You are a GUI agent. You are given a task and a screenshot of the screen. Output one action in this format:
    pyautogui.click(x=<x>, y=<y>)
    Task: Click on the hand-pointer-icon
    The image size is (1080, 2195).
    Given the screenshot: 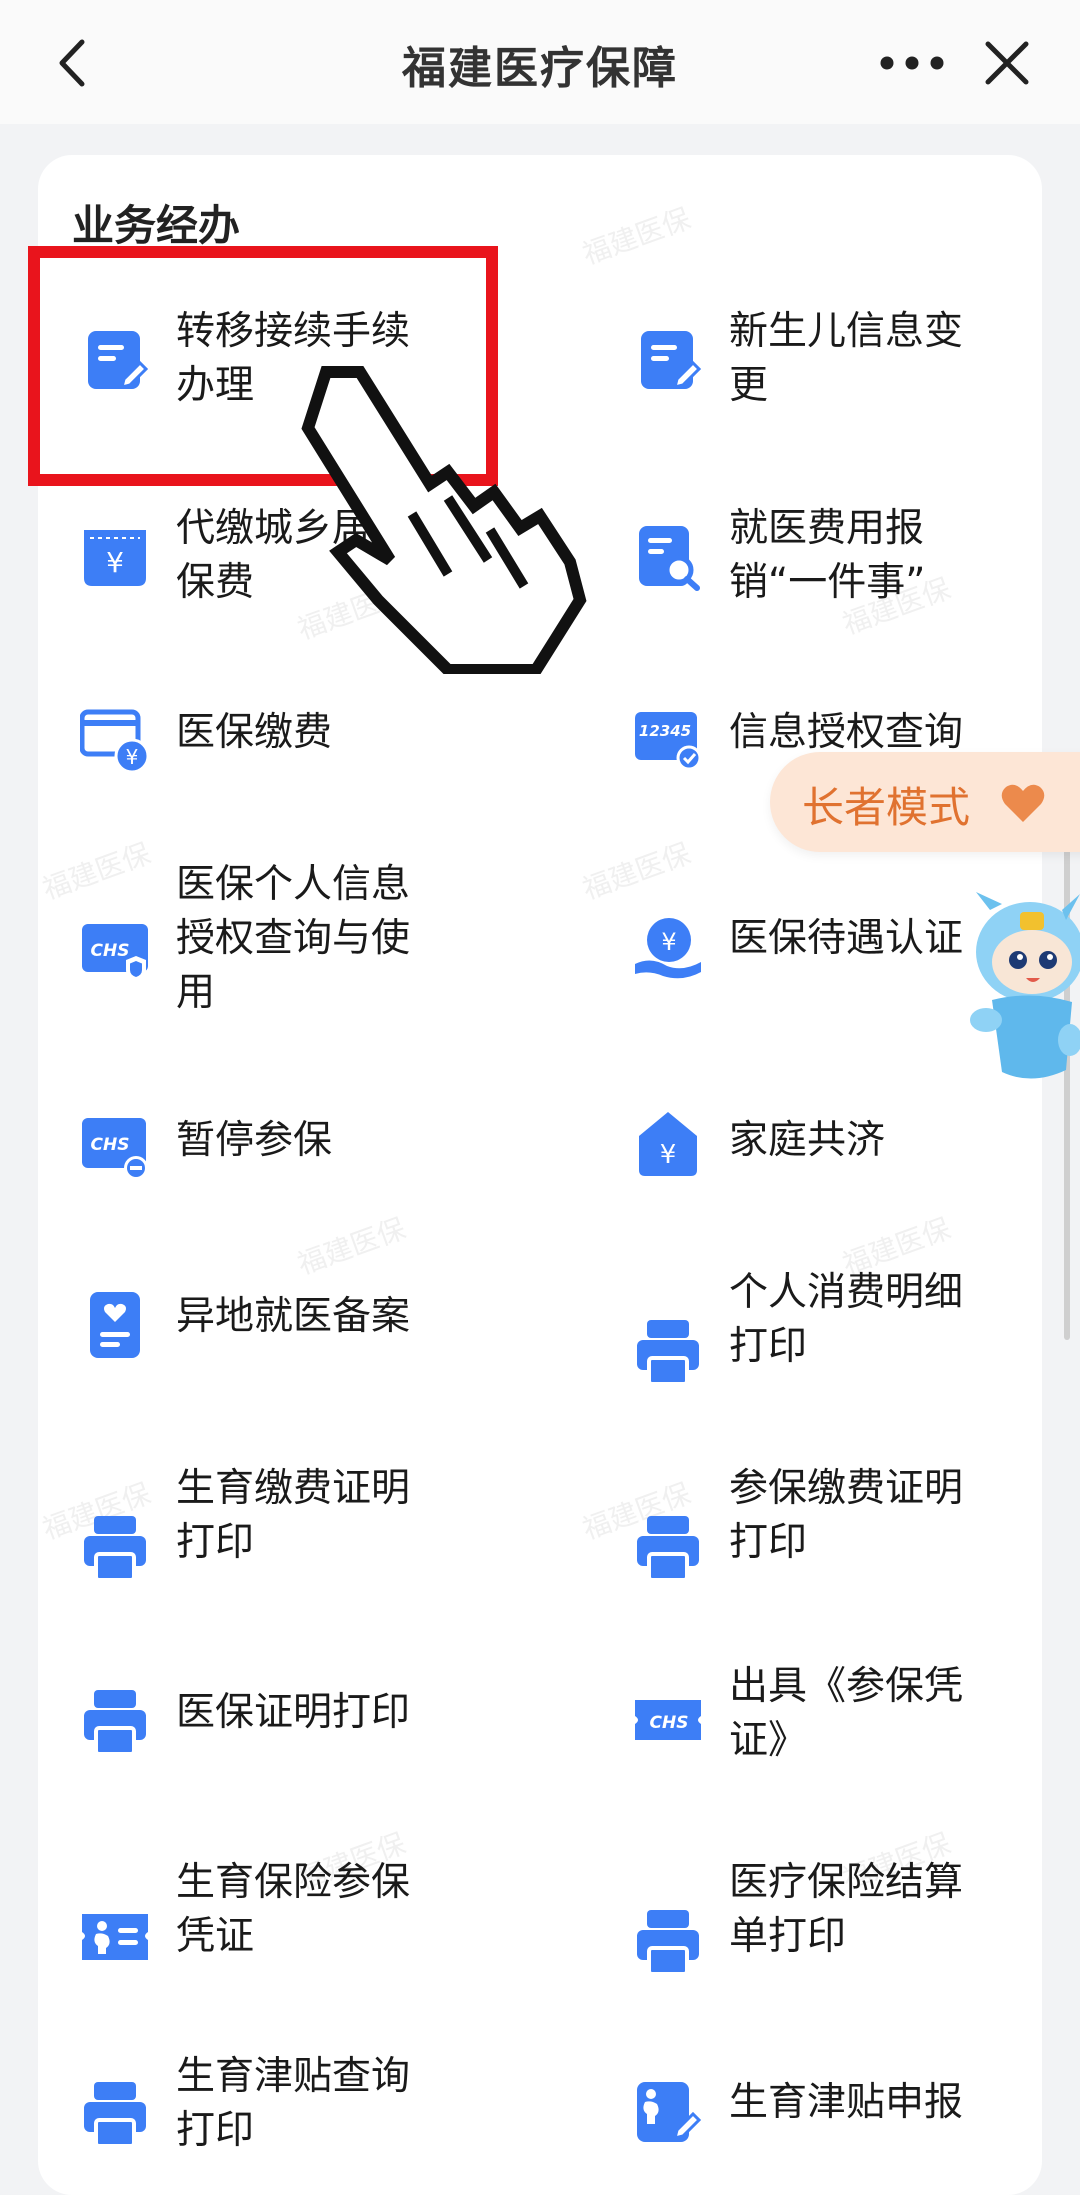 What is the action you would take?
    pyautogui.click(x=444, y=520)
    